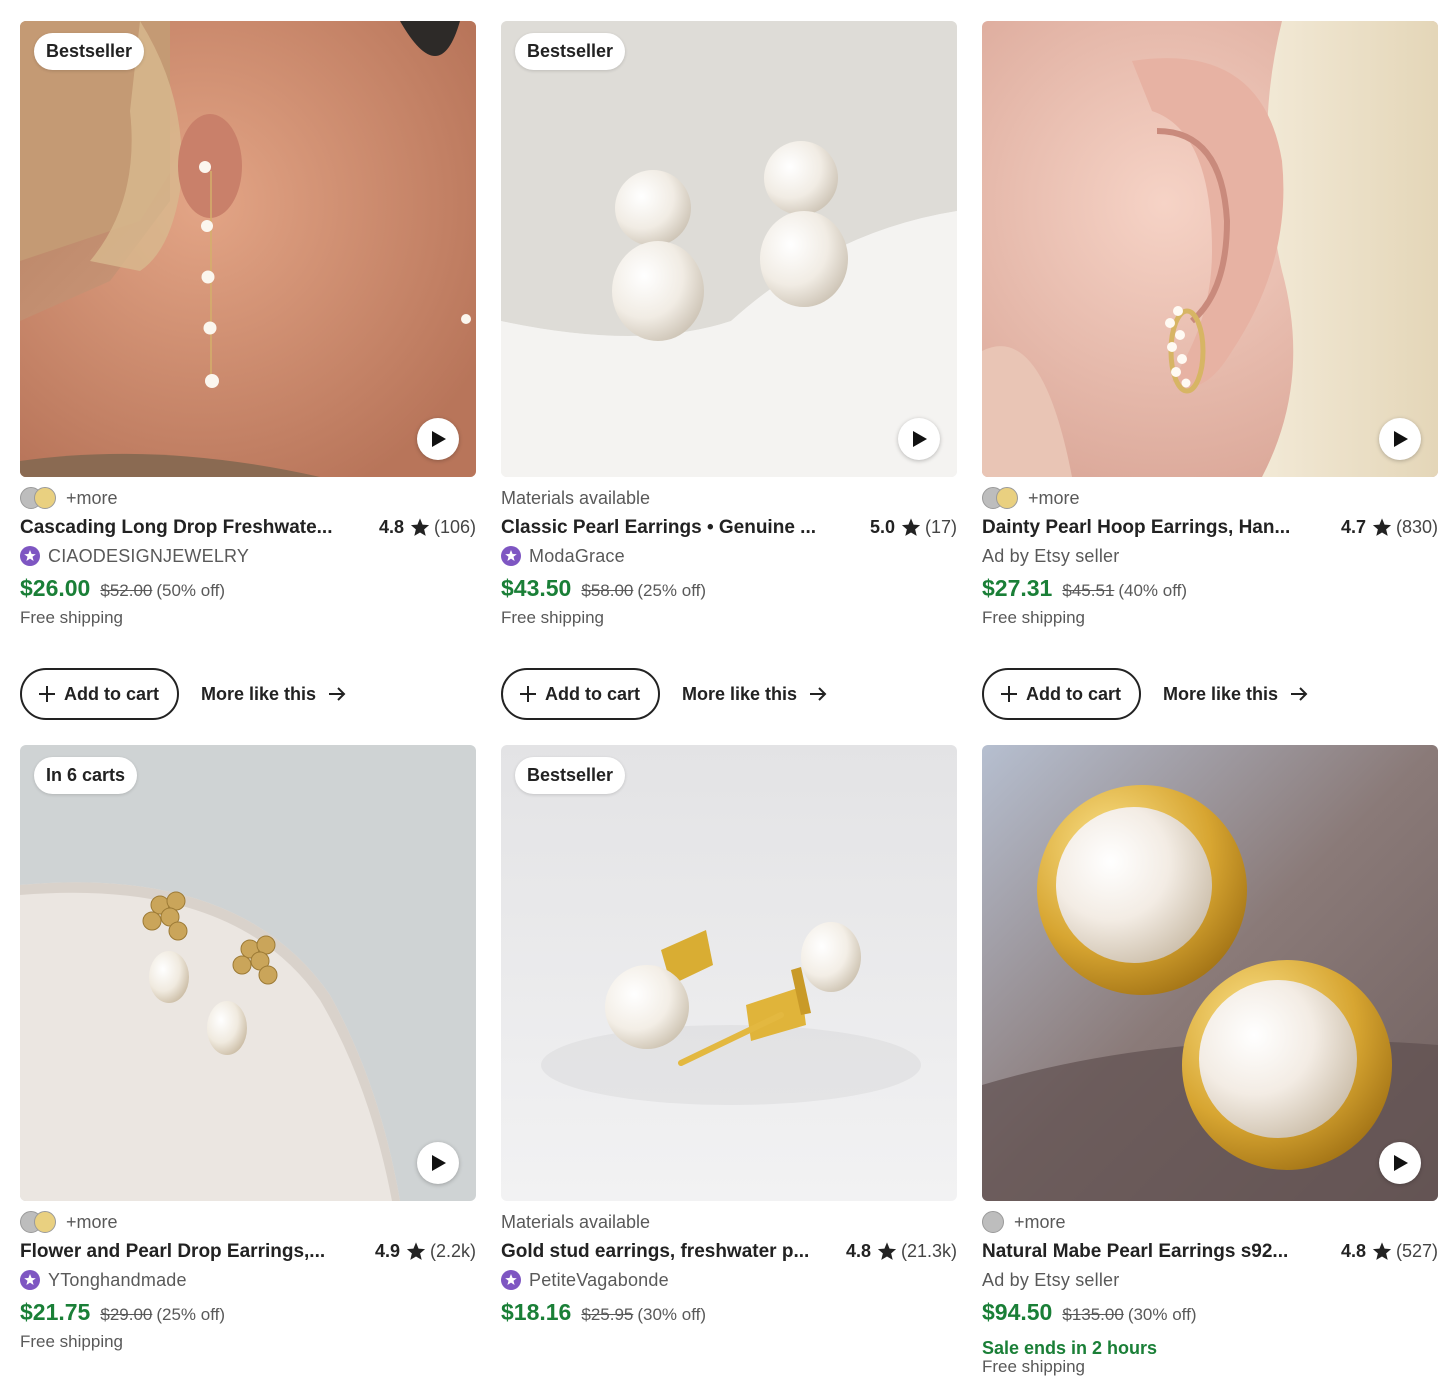 The image size is (1456, 1386). I want to click on review-count: (17), so click(940, 527).